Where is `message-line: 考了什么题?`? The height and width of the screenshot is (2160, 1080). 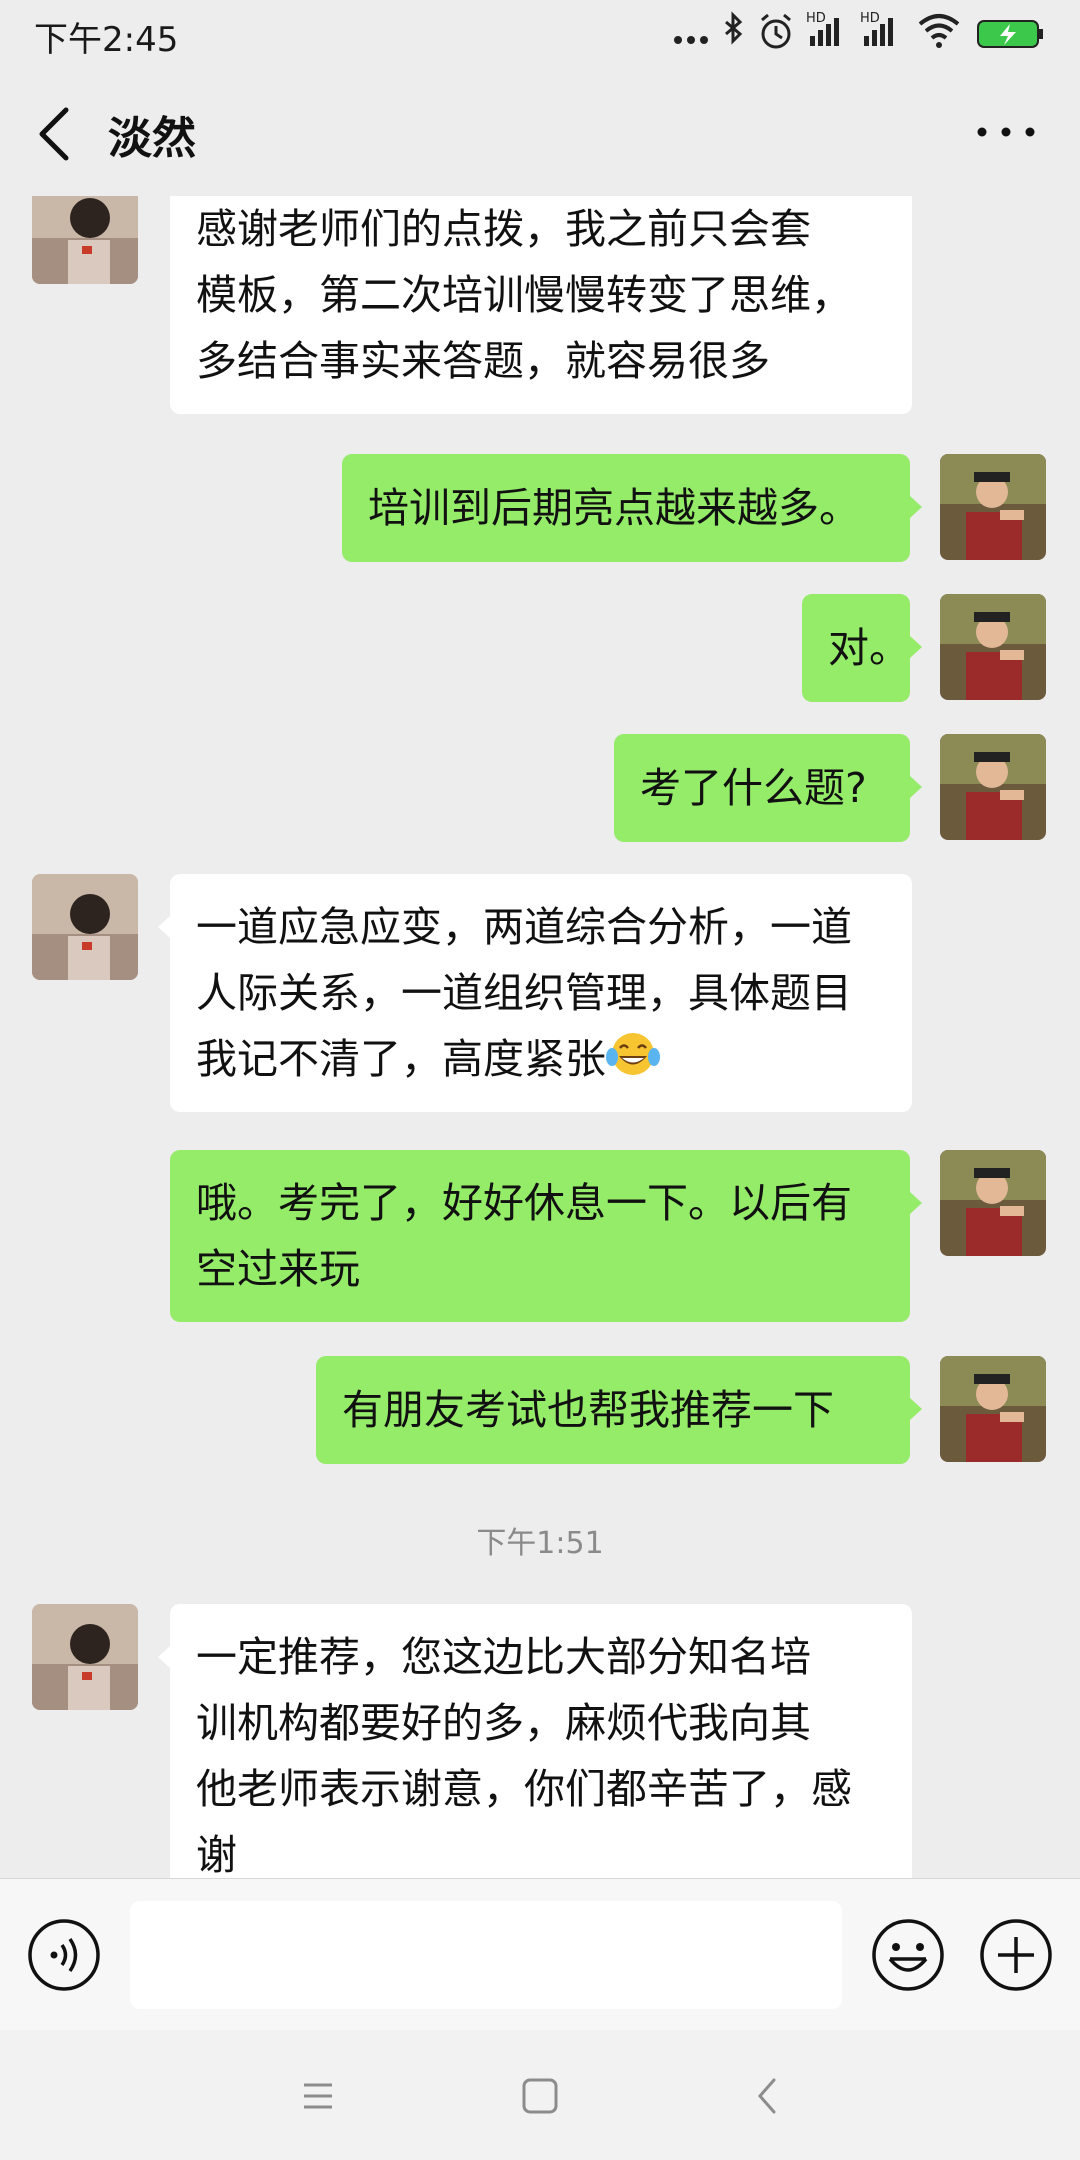
message-line: 考了什么题? is located at coordinates (753, 788).